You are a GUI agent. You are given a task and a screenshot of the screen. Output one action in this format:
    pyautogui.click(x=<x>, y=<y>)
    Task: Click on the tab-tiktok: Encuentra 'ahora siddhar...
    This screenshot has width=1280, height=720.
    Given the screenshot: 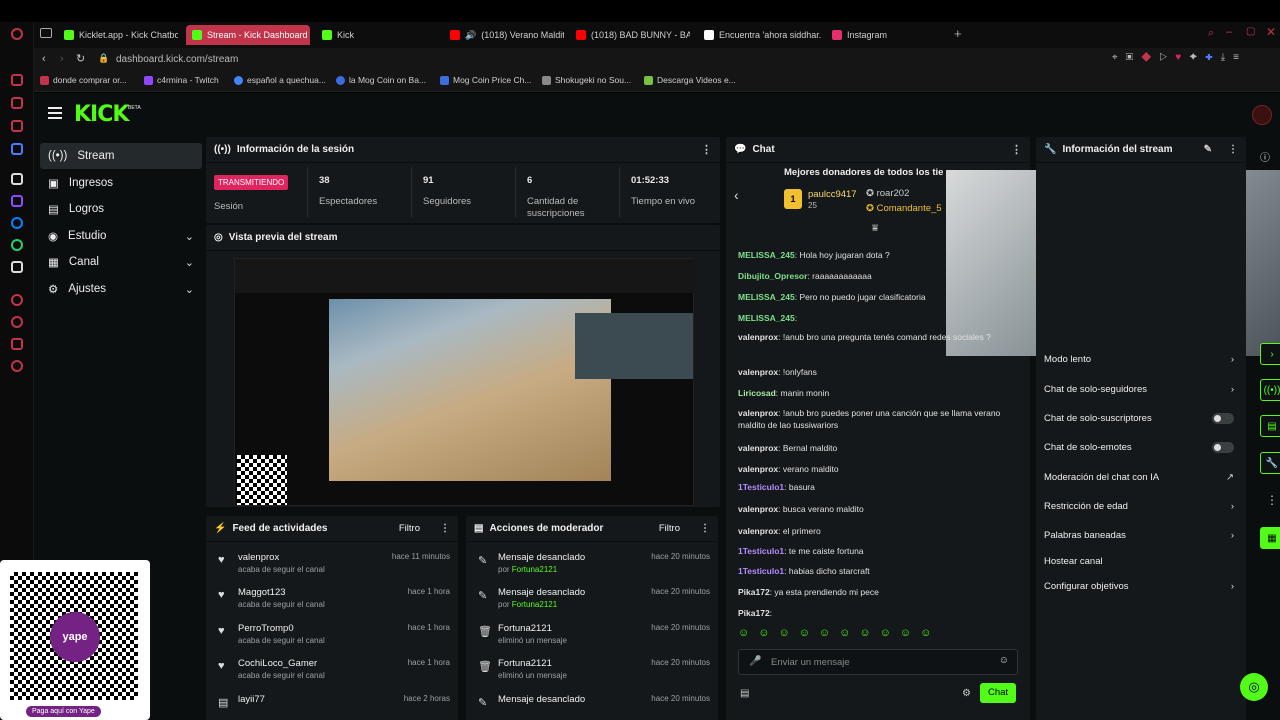 What is the action you would take?
    pyautogui.click(x=760, y=35)
    